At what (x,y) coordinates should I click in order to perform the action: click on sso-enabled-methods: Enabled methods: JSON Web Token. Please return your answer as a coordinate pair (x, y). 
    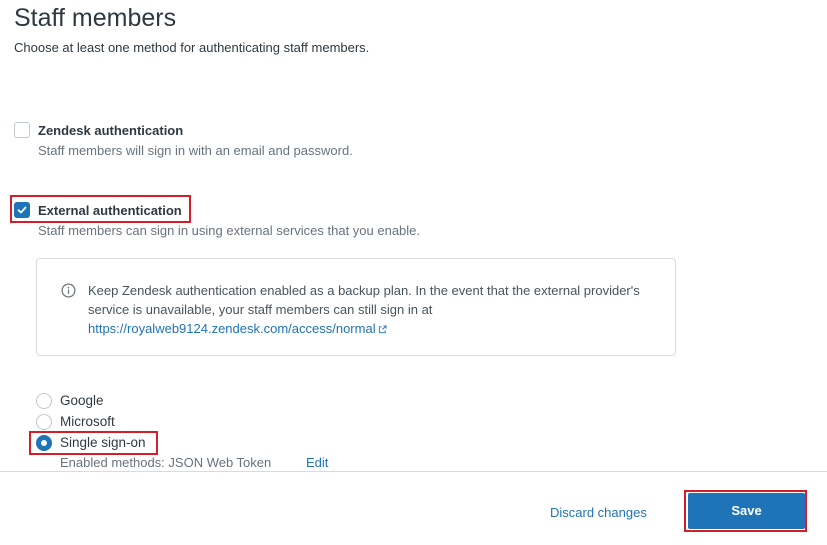
    Looking at the image, I should click on (166, 462).